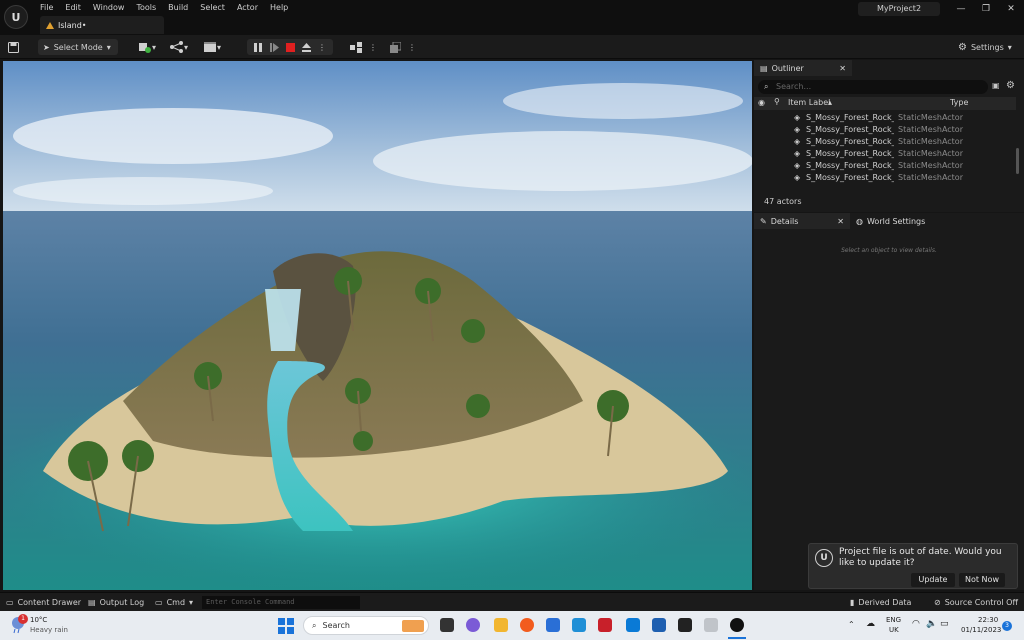 This screenshot has width=1024, height=640. What do you see at coordinates (46, 8) in the screenshot?
I see `menu-file: File` at bounding box center [46, 8].